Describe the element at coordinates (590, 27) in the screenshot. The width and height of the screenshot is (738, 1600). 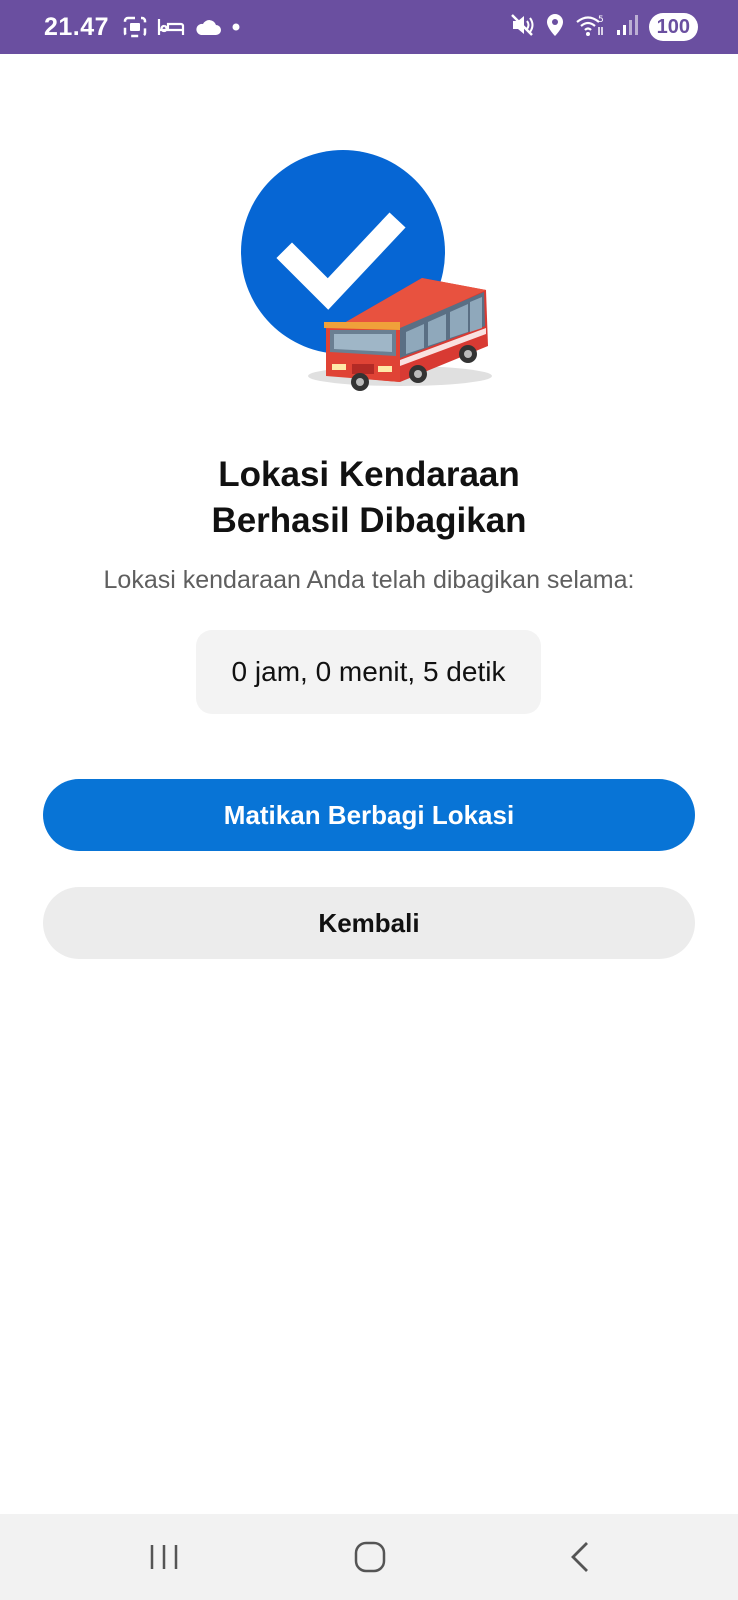
I see `wifi-icon: 5` at that location.